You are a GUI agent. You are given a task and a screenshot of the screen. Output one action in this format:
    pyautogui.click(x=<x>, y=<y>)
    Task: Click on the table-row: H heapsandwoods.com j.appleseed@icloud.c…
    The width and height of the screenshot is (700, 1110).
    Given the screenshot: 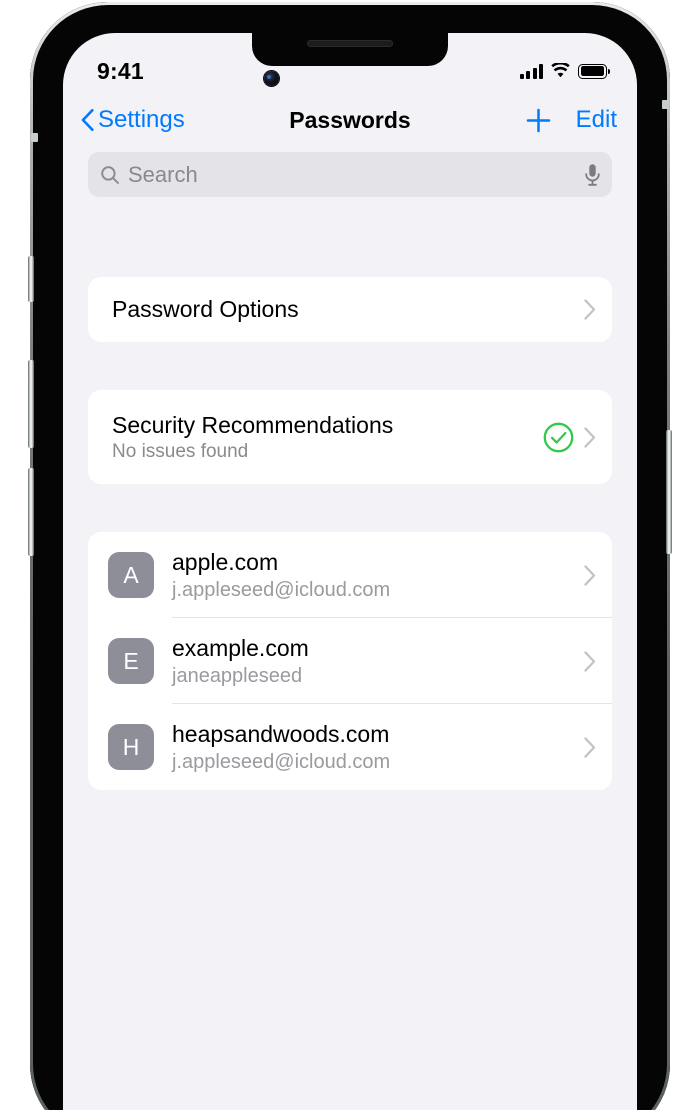 What is the action you would take?
    pyautogui.click(x=350, y=747)
    